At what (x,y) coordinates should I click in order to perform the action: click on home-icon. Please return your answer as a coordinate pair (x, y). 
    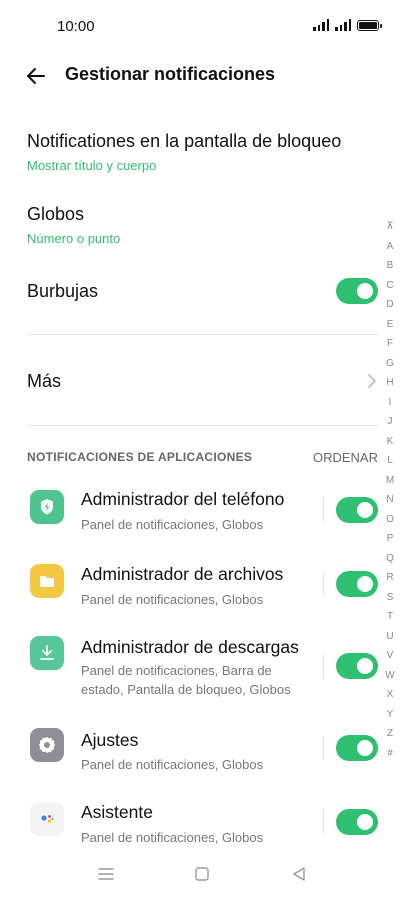
    Looking at the image, I should click on (202, 874).